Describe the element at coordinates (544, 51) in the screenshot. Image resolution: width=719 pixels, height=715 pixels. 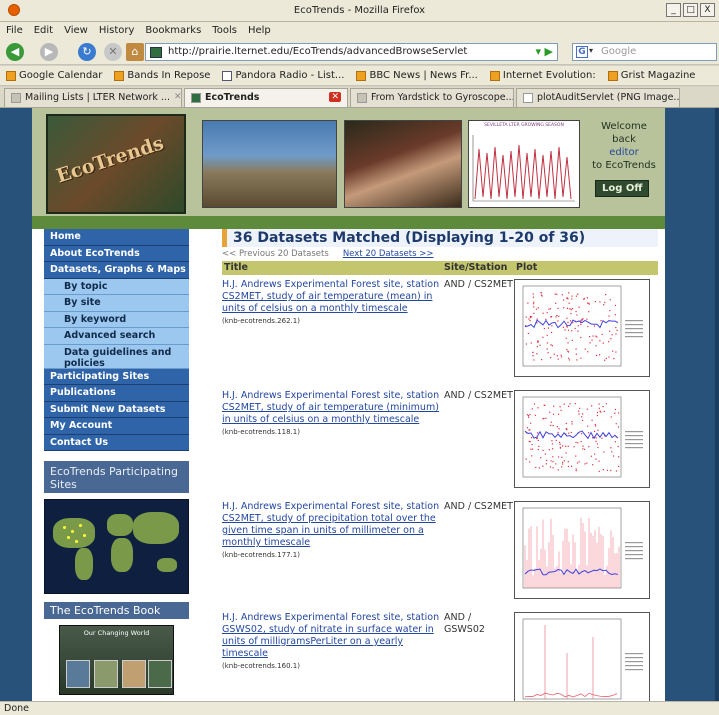
I see `go-arrow-icon: ▾ ▶` at that location.